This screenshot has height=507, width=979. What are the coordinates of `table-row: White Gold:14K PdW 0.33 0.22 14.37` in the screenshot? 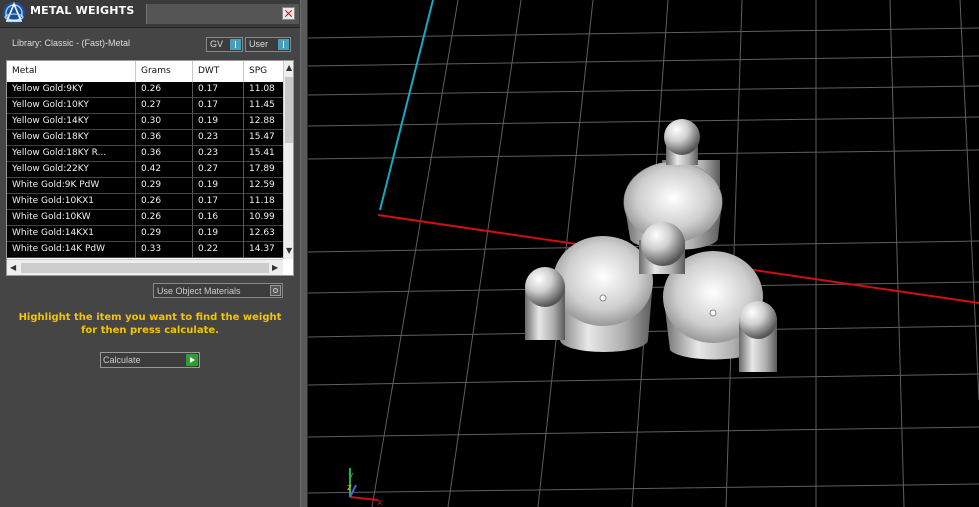 It's located at (145, 250).